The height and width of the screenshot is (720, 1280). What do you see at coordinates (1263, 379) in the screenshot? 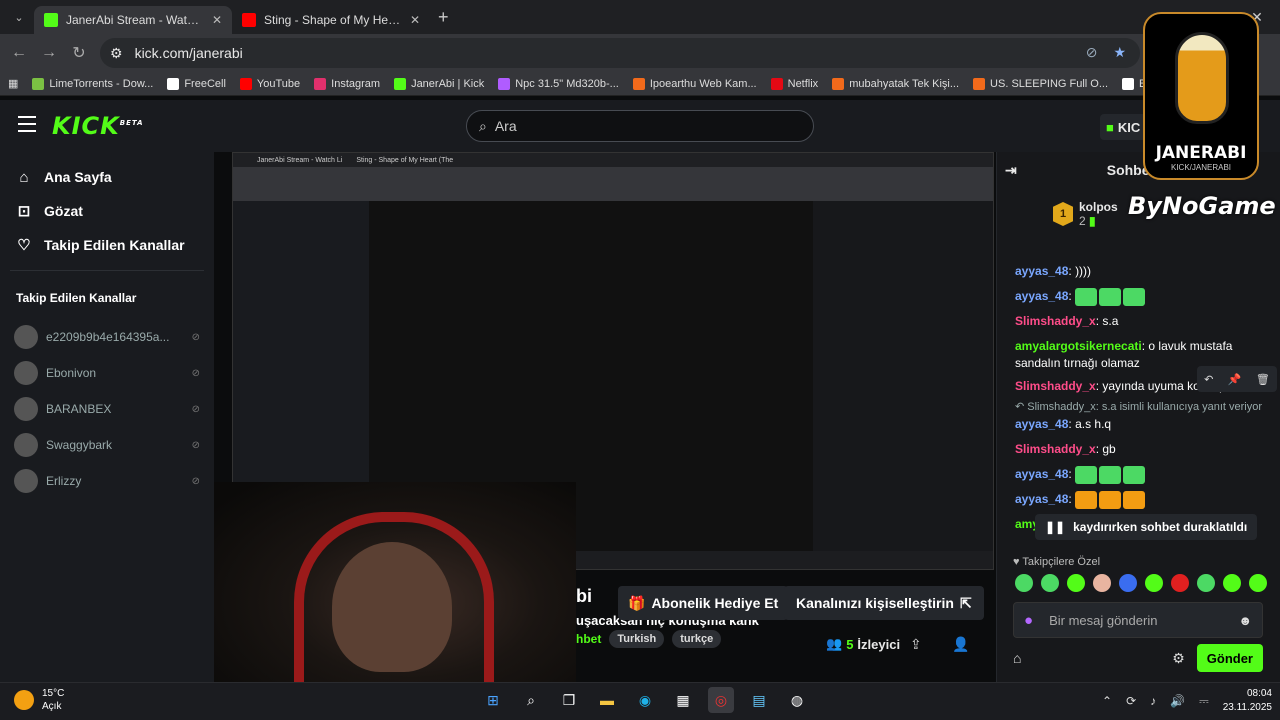
I see `delete-icon: 🗑` at bounding box center [1263, 379].